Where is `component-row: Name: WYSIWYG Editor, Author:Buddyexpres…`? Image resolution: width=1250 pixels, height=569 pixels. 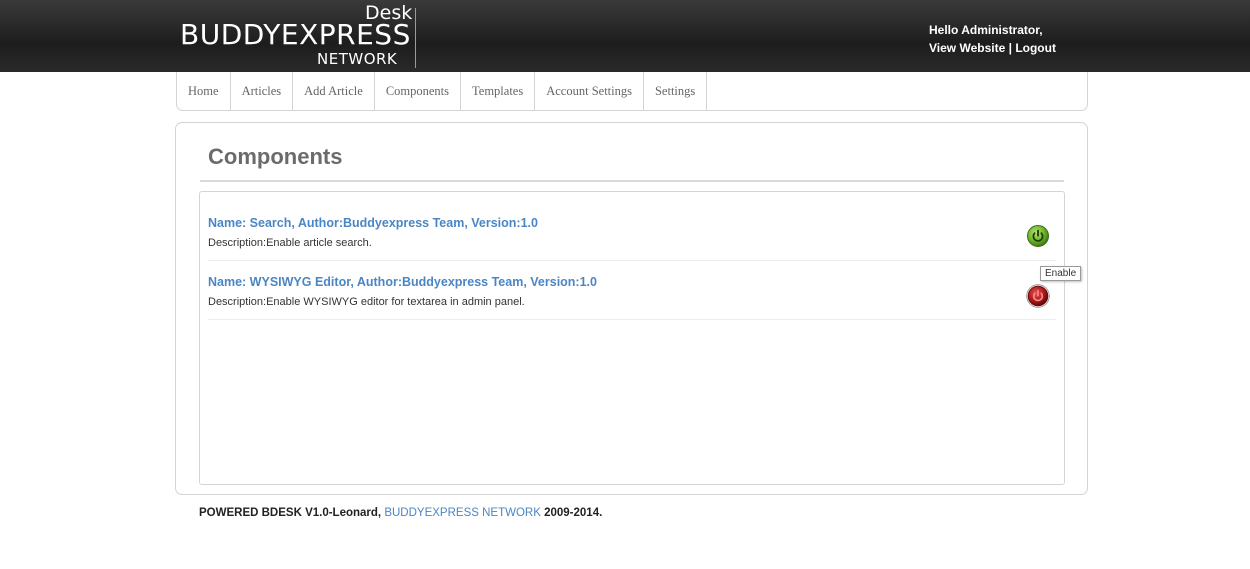 component-row: Name: WYSIWYG Editor, Author:Buddyexpres… is located at coordinates (632, 290).